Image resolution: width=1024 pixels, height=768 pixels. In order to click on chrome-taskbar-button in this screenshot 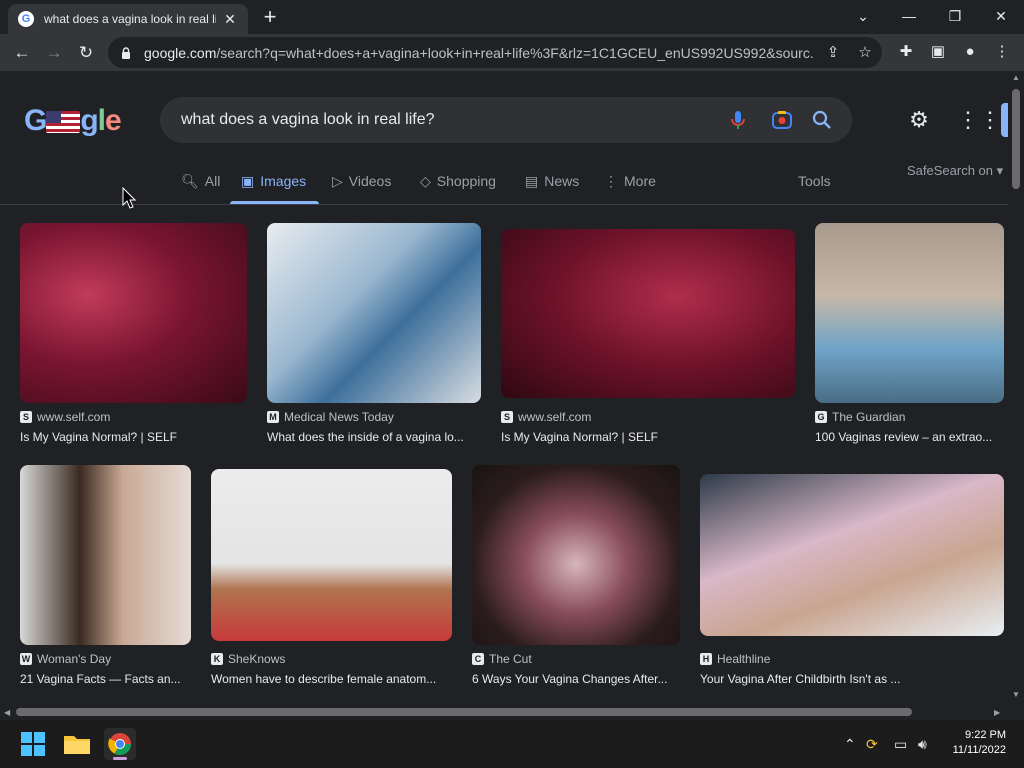, I will do `click(120, 744)`.